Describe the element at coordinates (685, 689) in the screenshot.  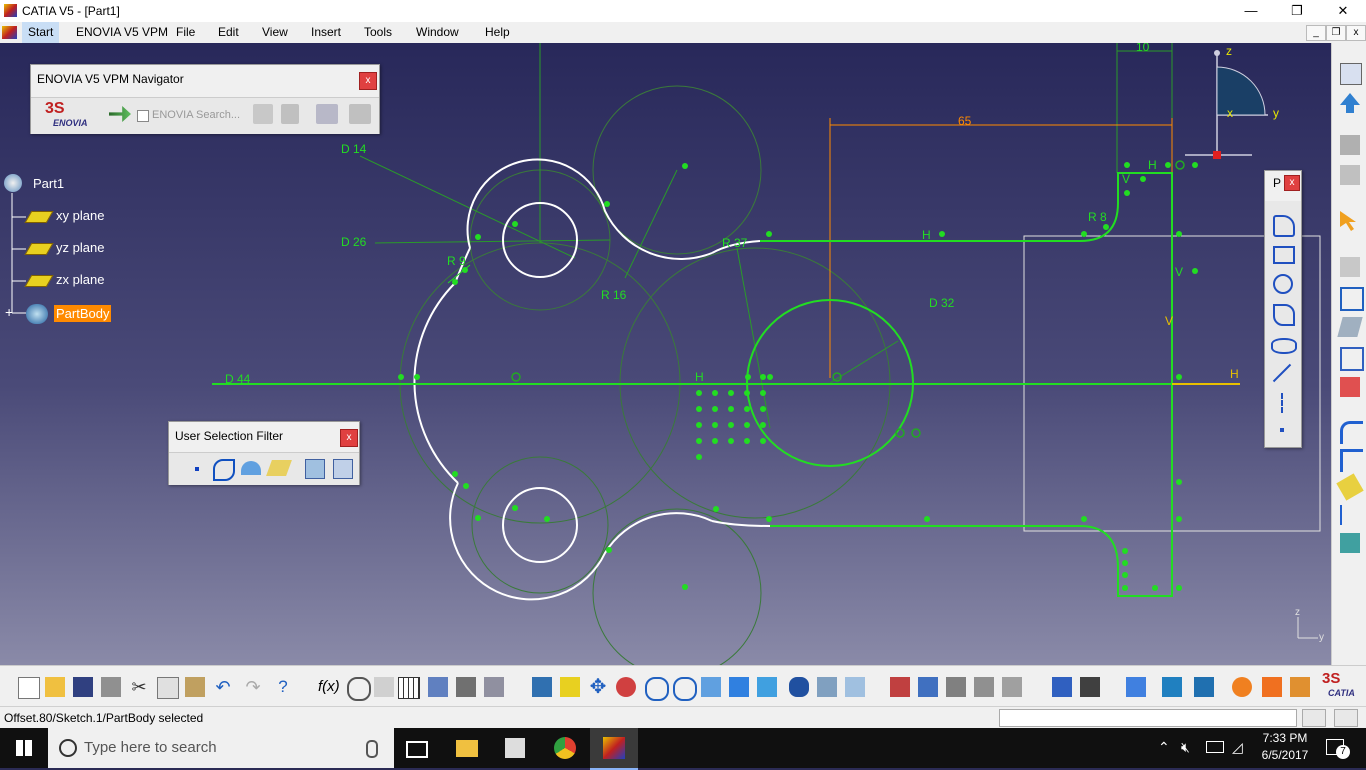
I see `zoom-out-icon` at that location.